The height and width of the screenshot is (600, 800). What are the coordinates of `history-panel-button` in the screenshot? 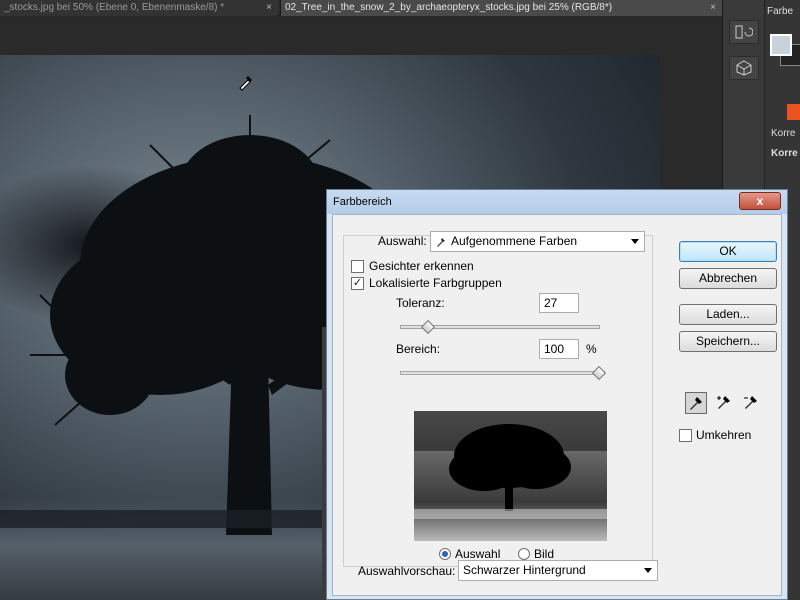 It's located at (744, 32).